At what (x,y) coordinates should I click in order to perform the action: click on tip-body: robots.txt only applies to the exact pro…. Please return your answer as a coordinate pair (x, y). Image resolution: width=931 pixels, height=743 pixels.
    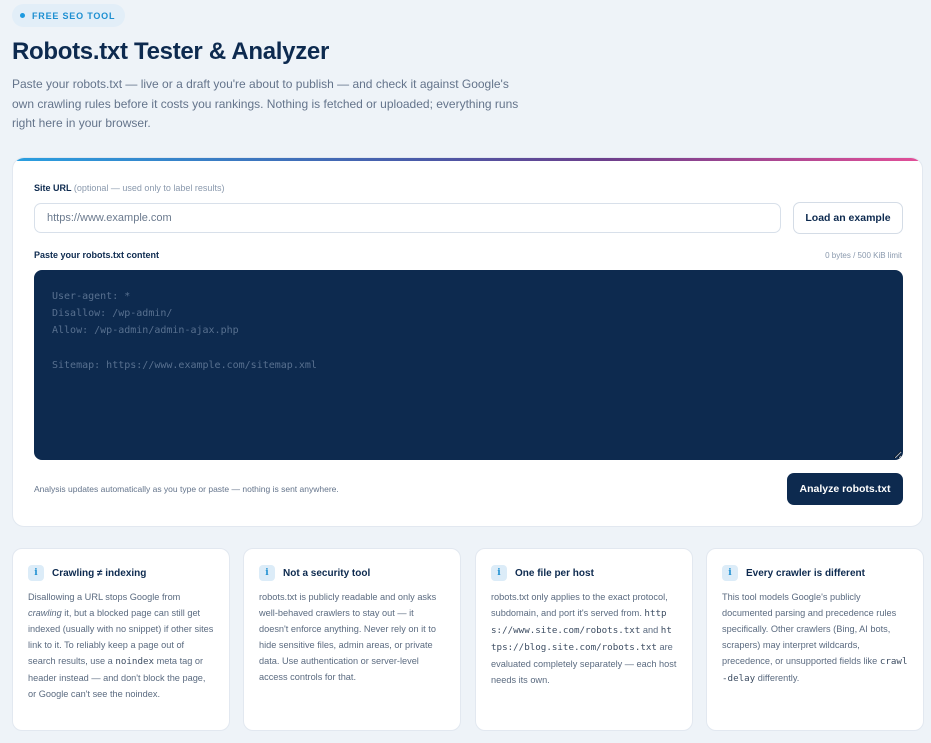
    Looking at the image, I should click on (584, 638).